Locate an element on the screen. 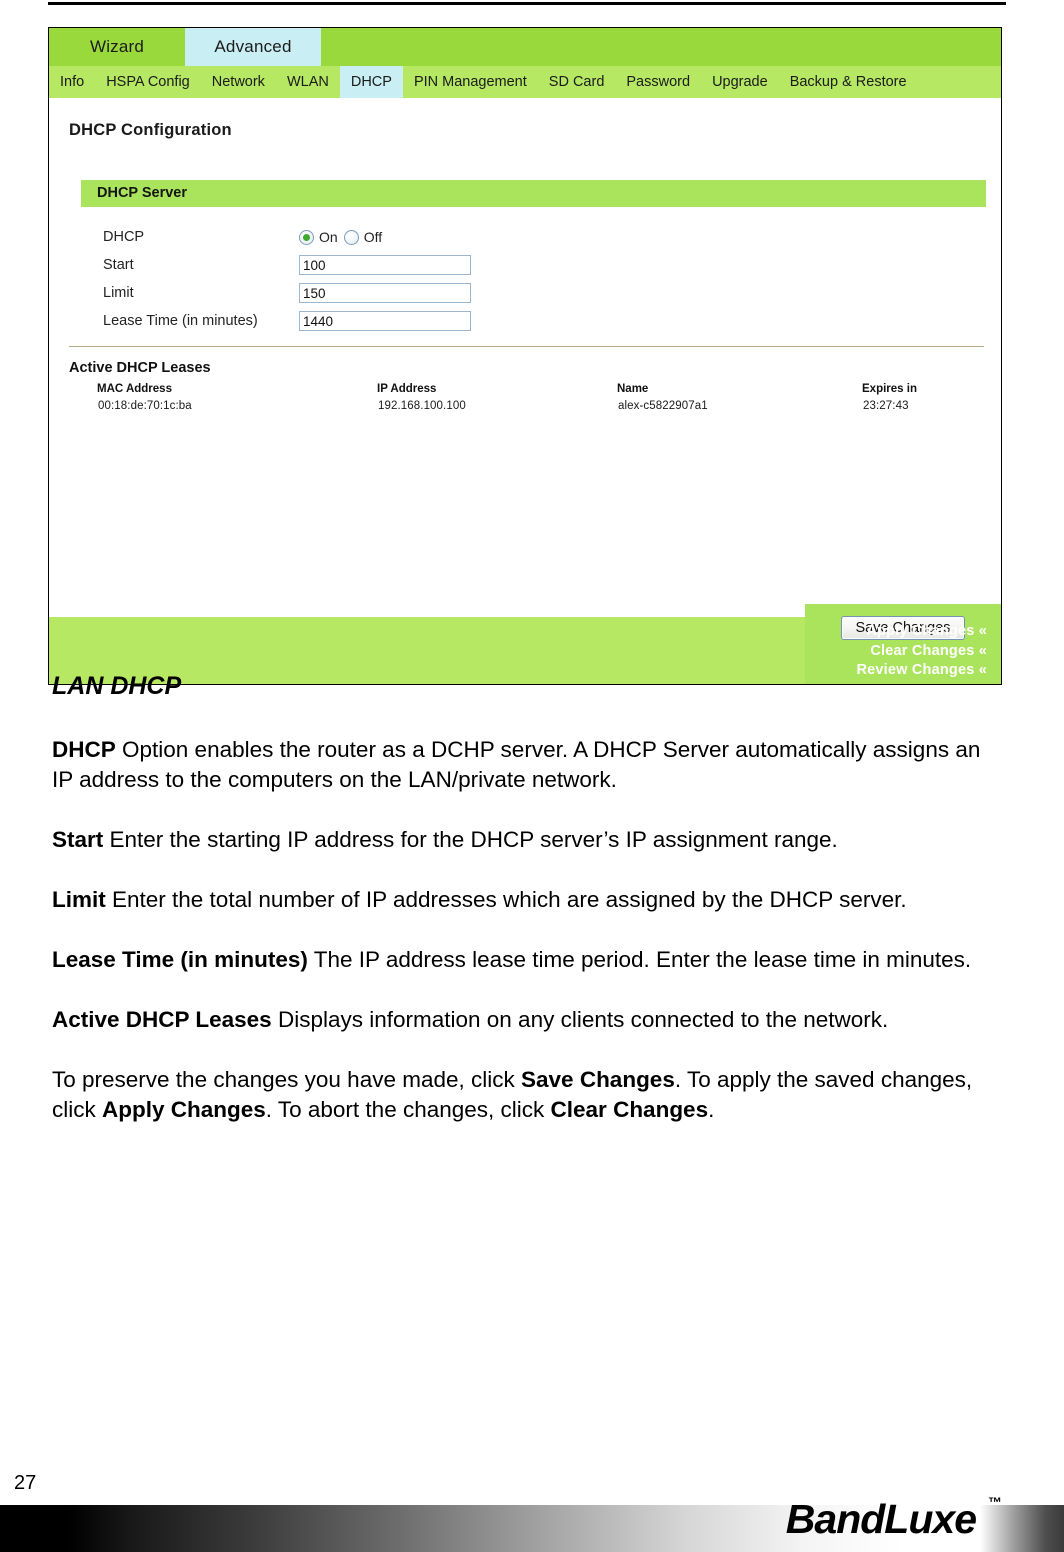 This screenshot has width=1064, height=1552. lease-time-label: Lease Time (in minutes) is located at coordinates (180, 321).